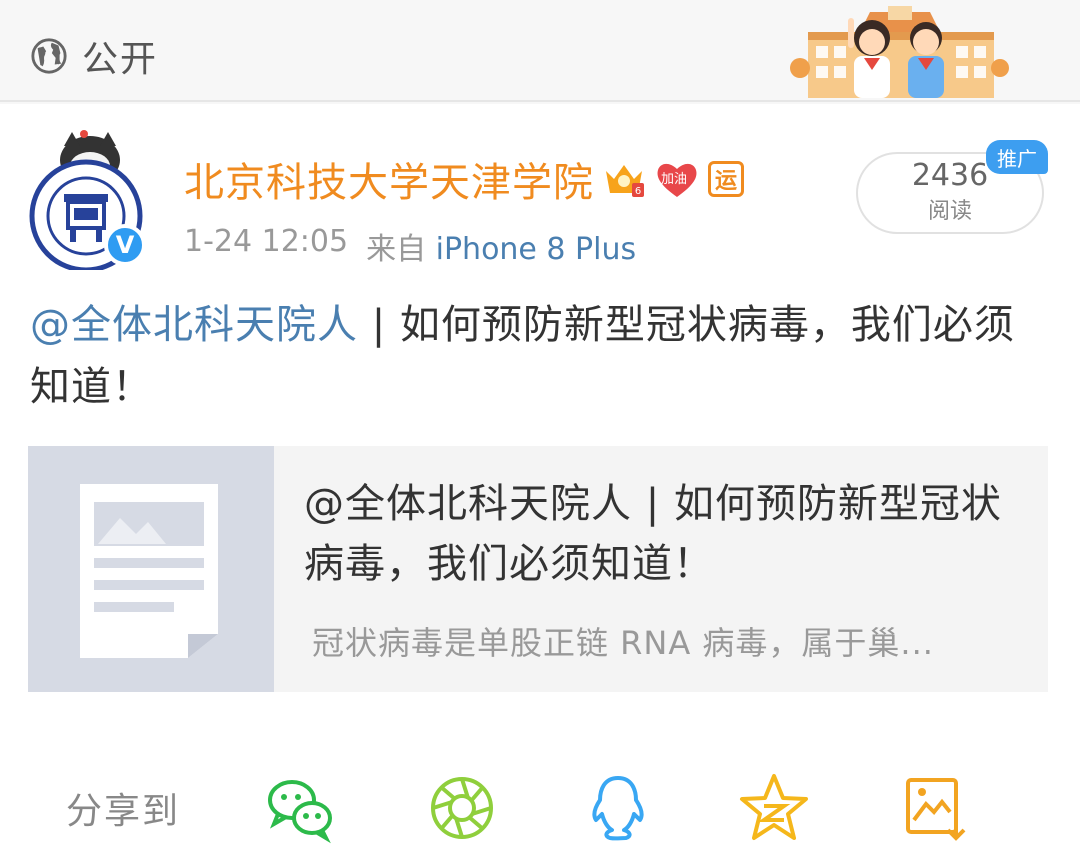  What do you see at coordinates (120, 59) in the screenshot?
I see `visibility-label: 公开` at bounding box center [120, 59].